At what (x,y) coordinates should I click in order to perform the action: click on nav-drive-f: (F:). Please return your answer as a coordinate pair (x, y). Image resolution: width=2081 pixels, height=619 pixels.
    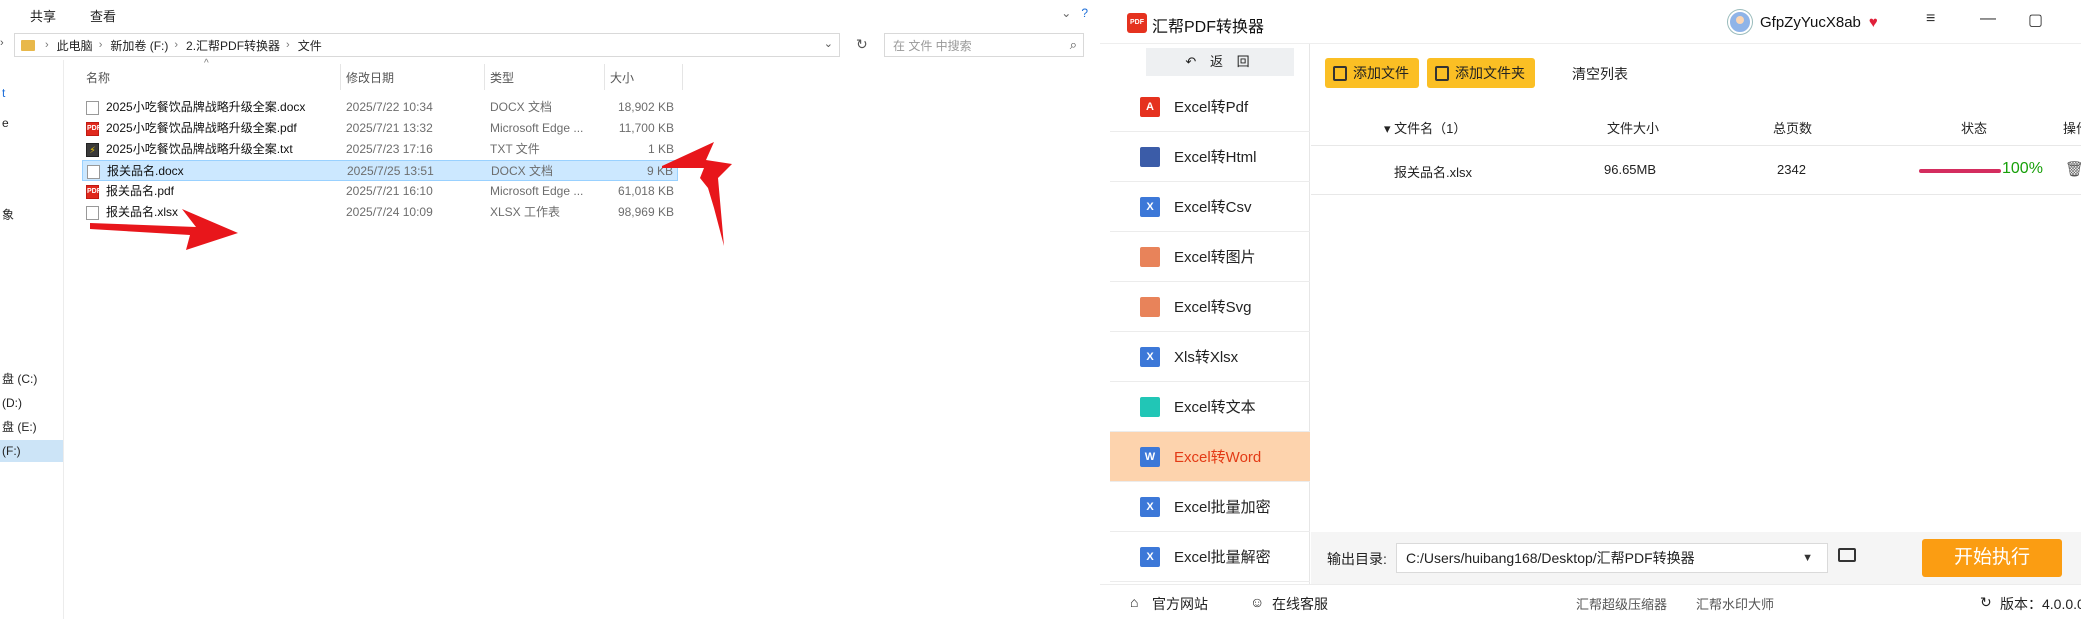
    Looking at the image, I should click on (31, 451).